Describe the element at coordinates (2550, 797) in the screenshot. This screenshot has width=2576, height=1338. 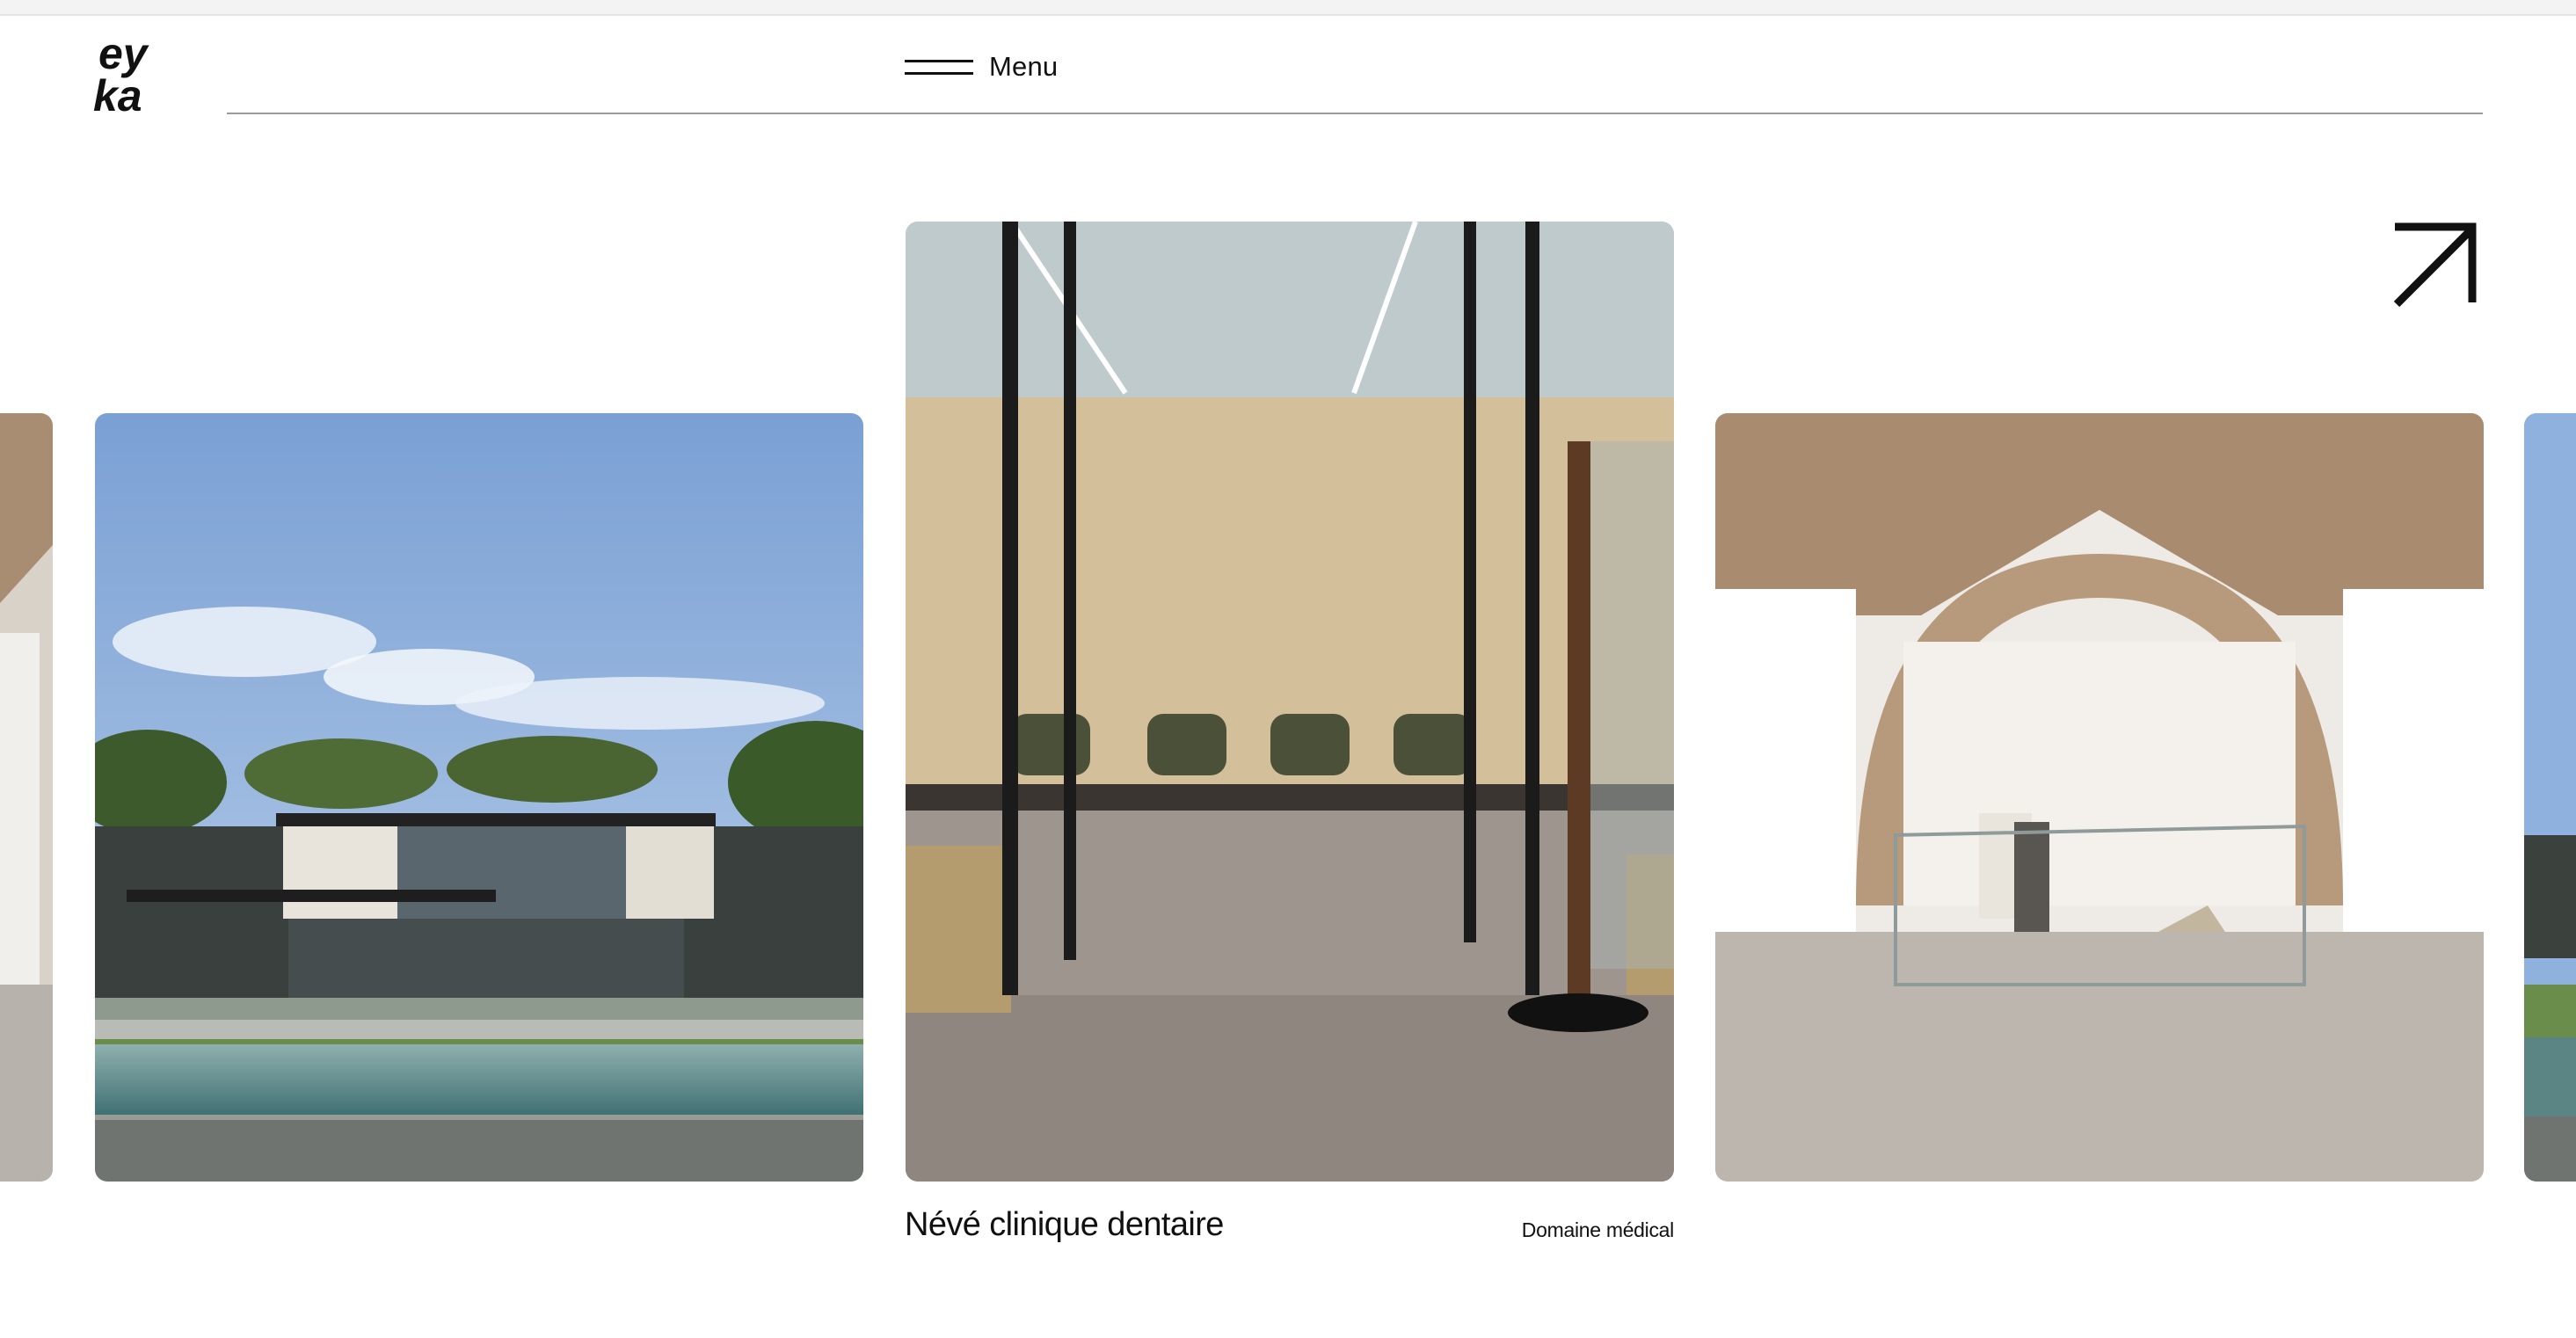
I see `project-card-partial-right` at that location.